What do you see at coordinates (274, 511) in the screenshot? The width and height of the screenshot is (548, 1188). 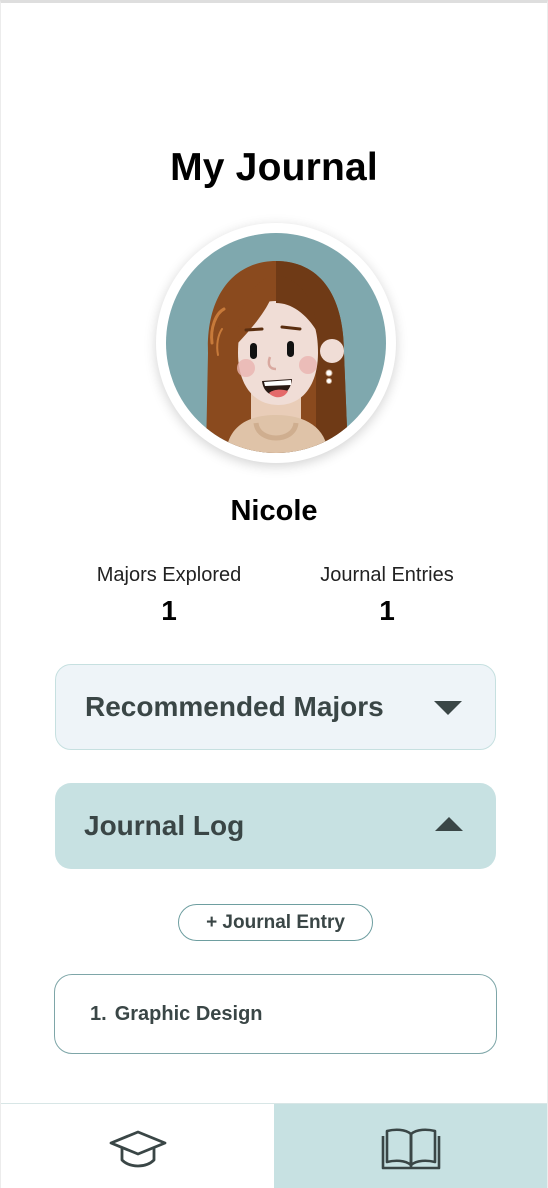 I see `profile-name: Nicole` at bounding box center [274, 511].